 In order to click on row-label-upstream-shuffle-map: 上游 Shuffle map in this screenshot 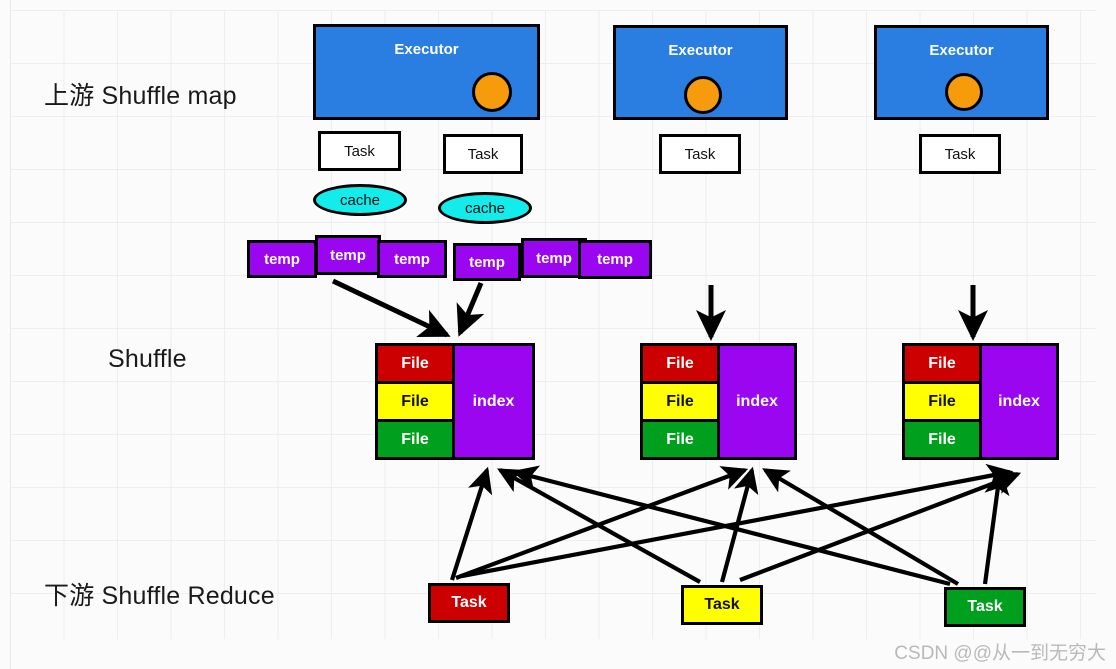, I will do `click(140, 96)`.